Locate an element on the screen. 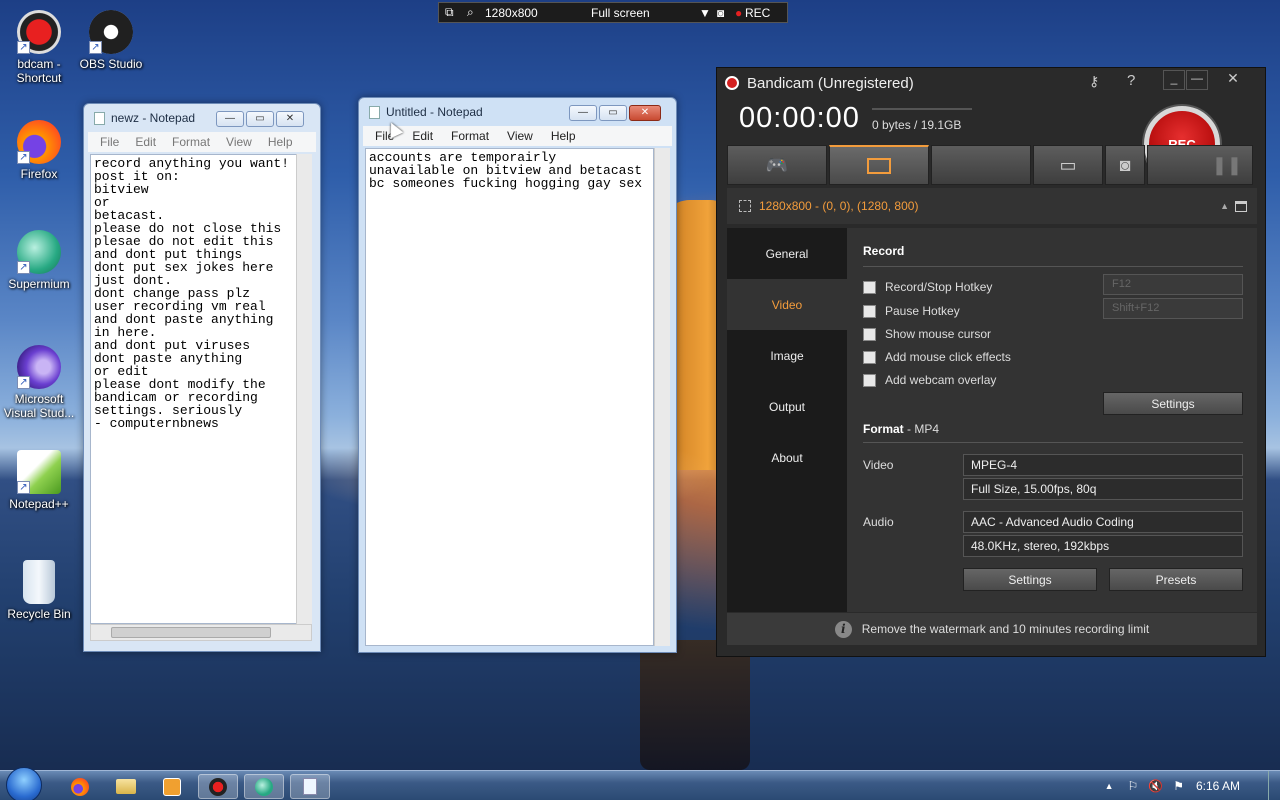  option-pause-hotkey: Pause Hotkey is located at coordinates (911, 311).